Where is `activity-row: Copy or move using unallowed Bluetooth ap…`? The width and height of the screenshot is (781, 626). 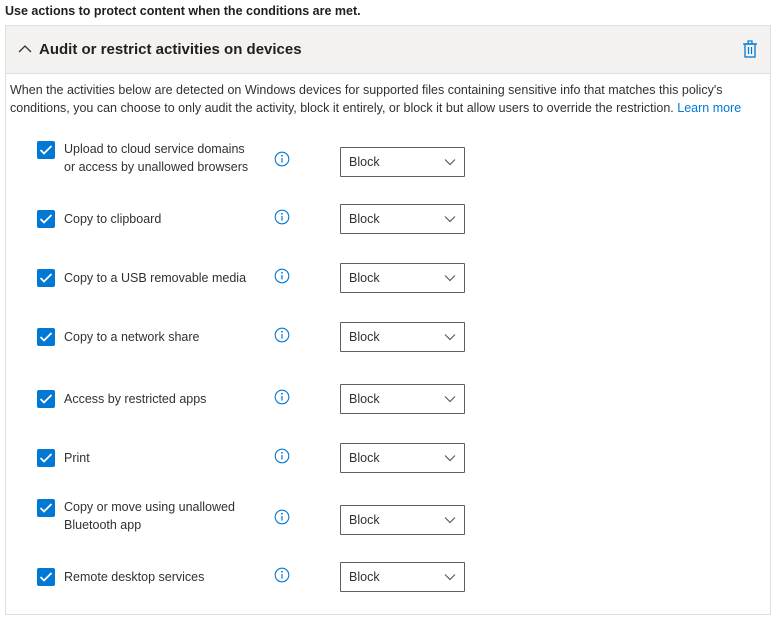
activity-row: Copy or move using unallowed Bluetooth ap… is located at coordinates (389, 517).